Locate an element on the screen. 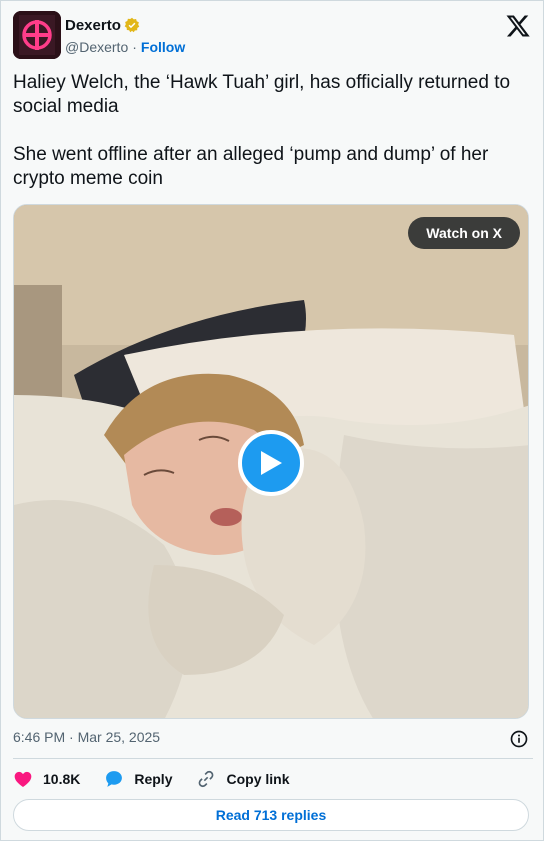  x-logo-icon is located at coordinates (518, 26).